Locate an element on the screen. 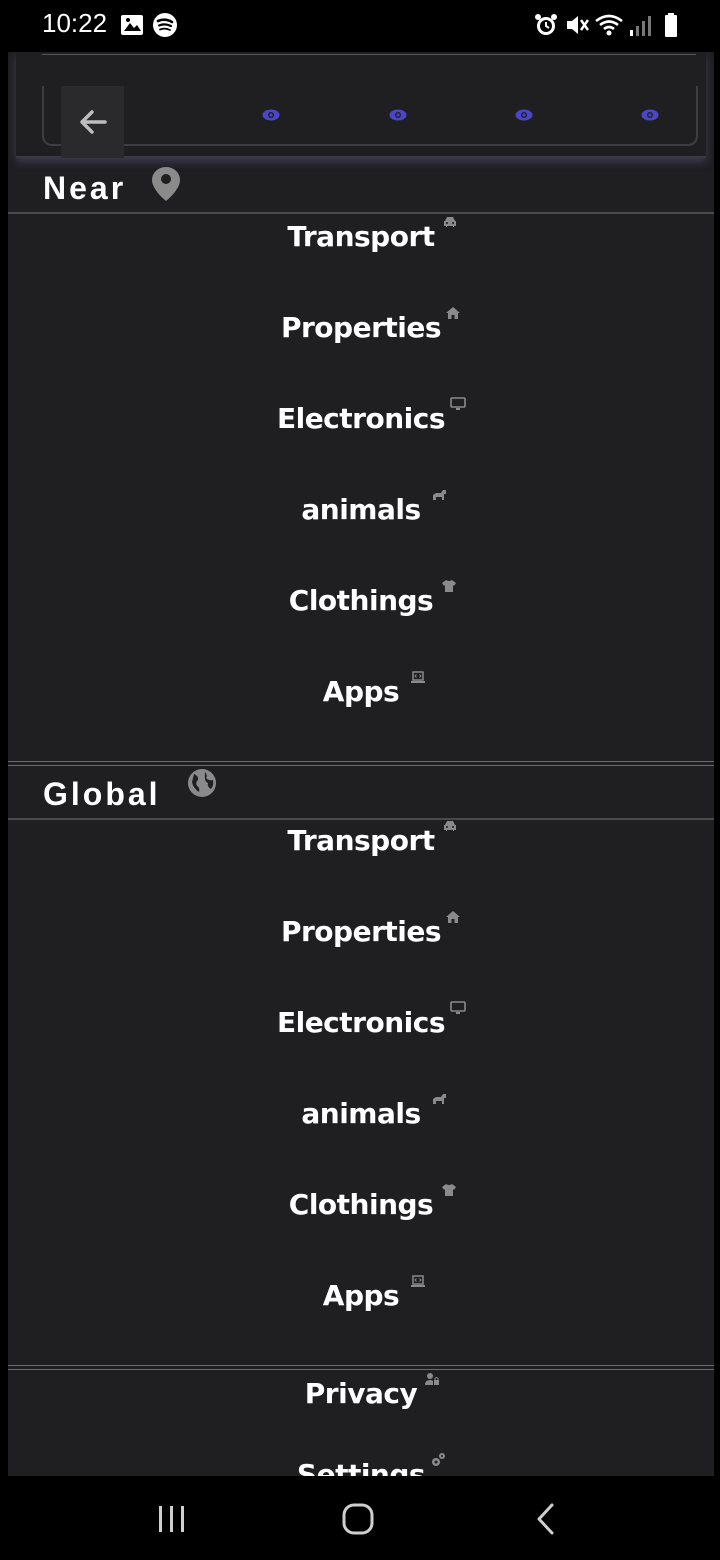 This screenshot has height=1560, width=720. global-item-properties: Properties is located at coordinates (361, 943).